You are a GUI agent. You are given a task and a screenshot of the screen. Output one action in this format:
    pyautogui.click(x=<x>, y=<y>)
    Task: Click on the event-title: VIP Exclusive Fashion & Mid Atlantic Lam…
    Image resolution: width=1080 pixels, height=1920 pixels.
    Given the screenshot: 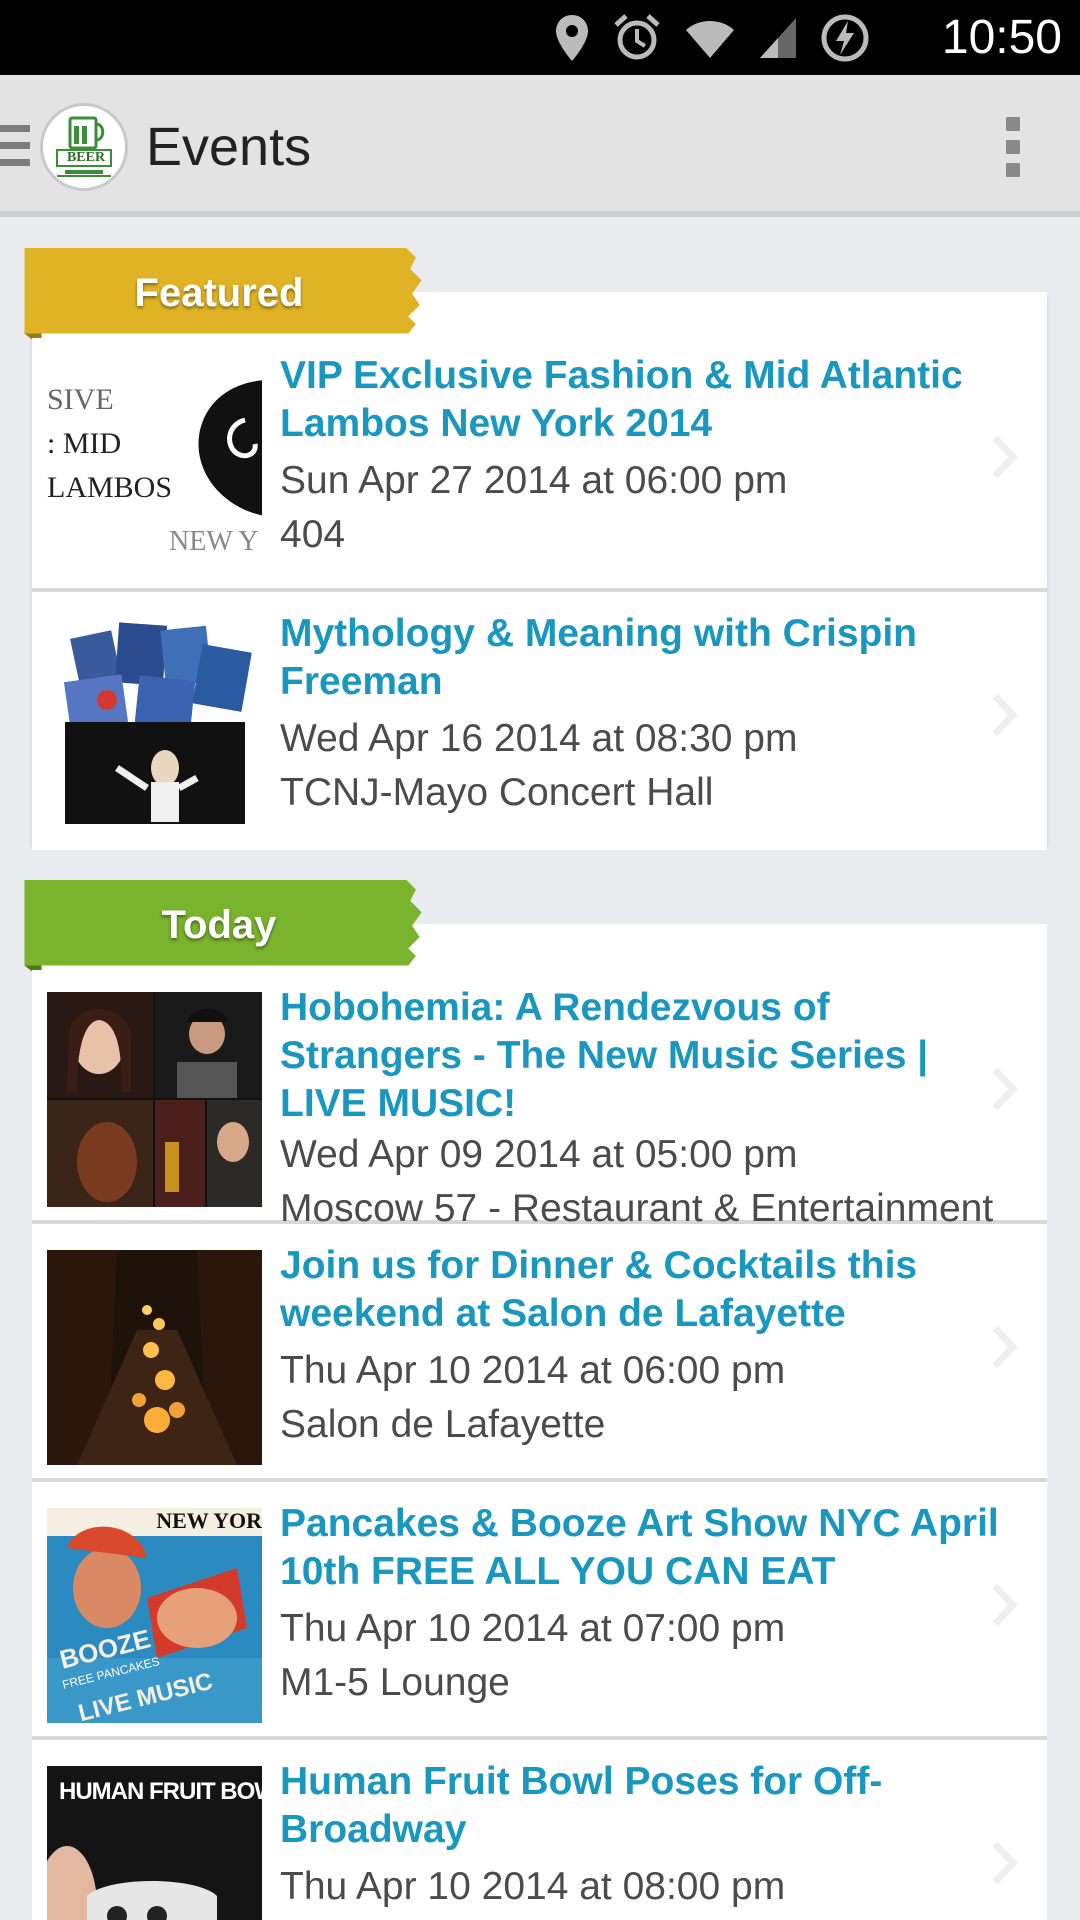 What is the action you would take?
    pyautogui.click(x=621, y=399)
    